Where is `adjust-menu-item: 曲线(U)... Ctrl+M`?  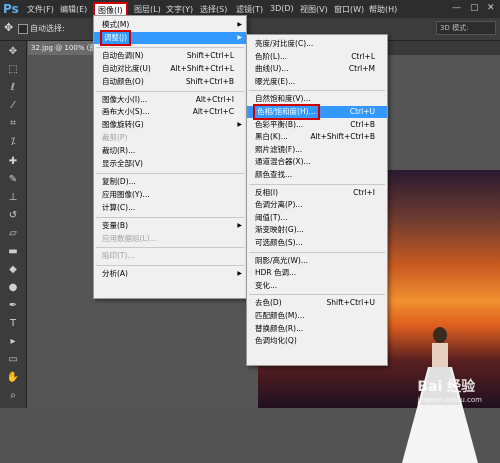 adjust-menu-item: 曲线(U)... Ctrl+M is located at coordinates (317, 69).